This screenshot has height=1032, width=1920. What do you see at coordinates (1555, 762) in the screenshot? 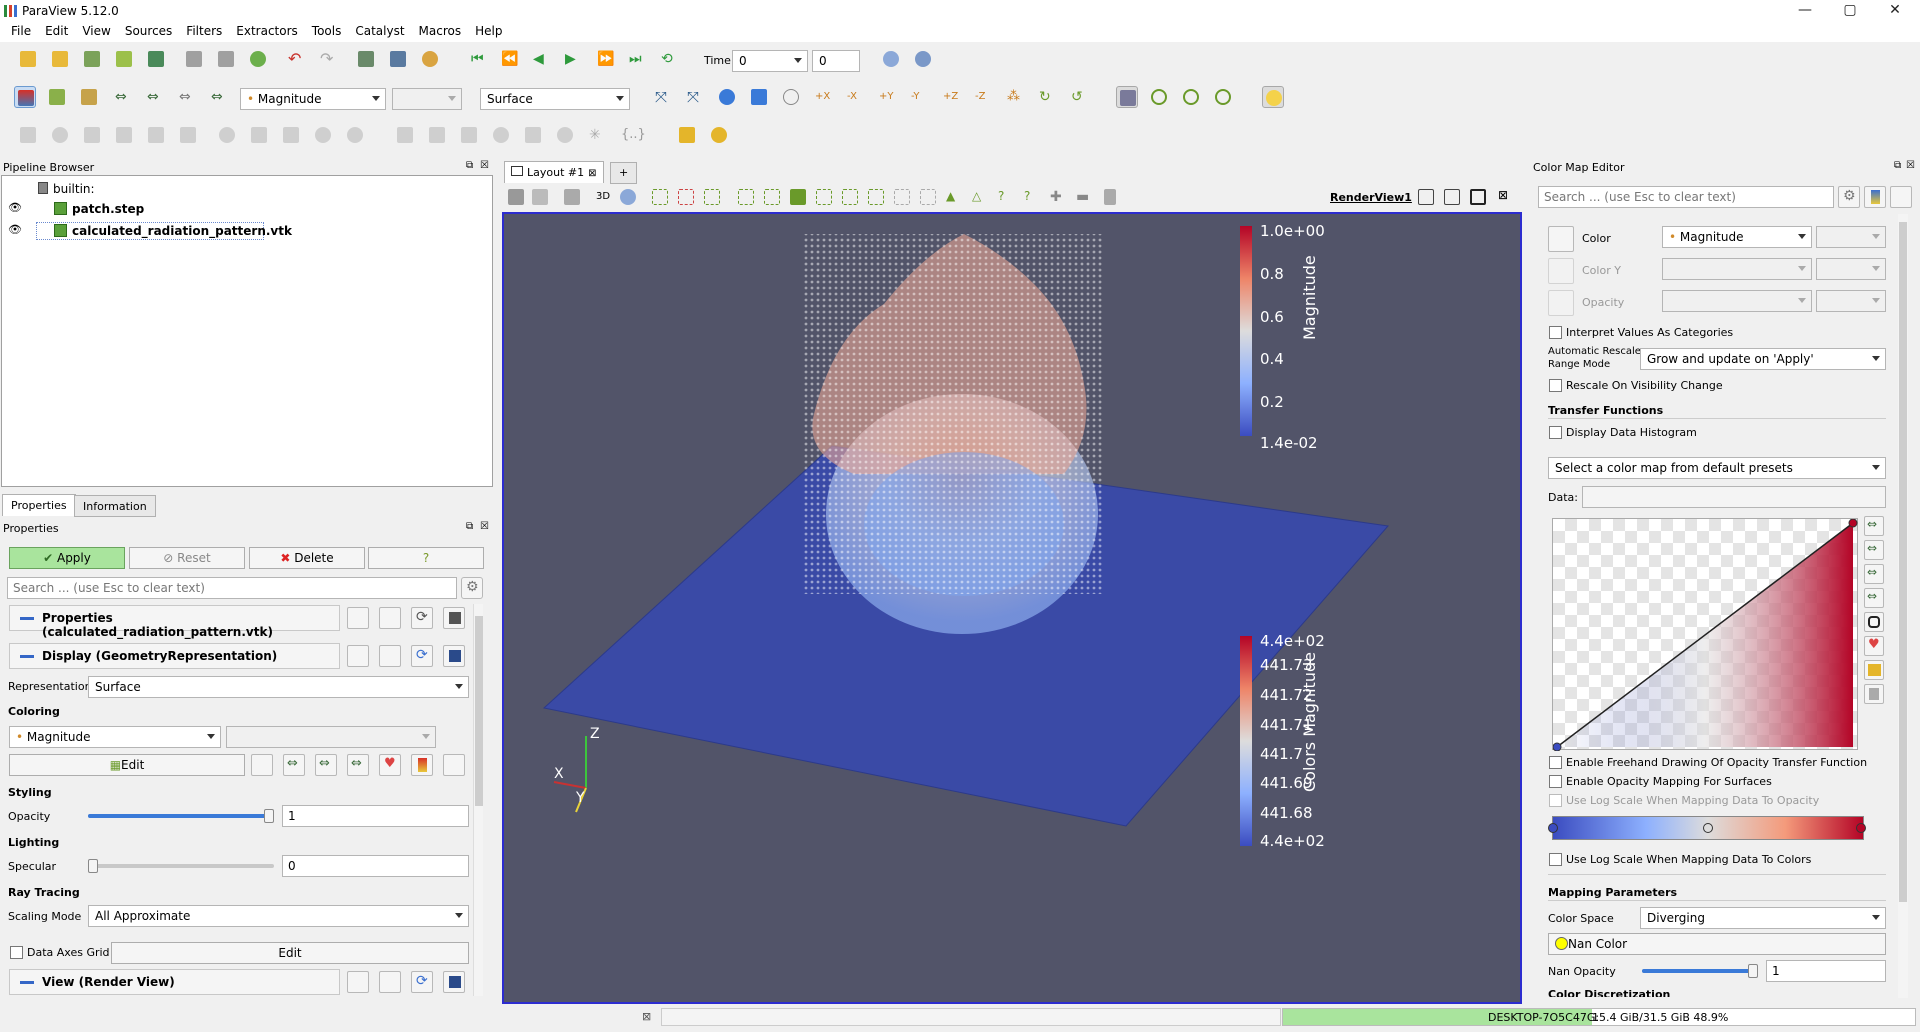
I see `freehand-checkbox` at bounding box center [1555, 762].